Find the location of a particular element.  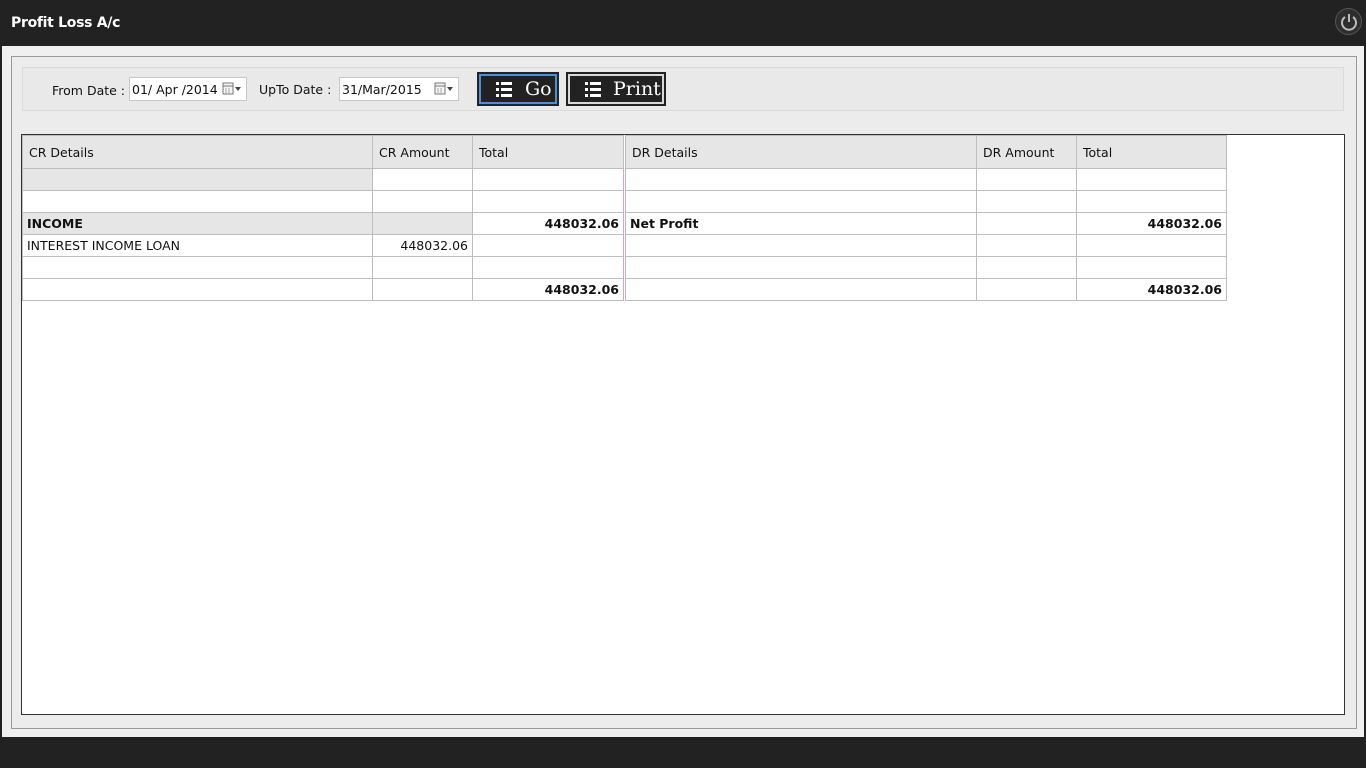

column-header-cr-total: Total is located at coordinates (549, 152).